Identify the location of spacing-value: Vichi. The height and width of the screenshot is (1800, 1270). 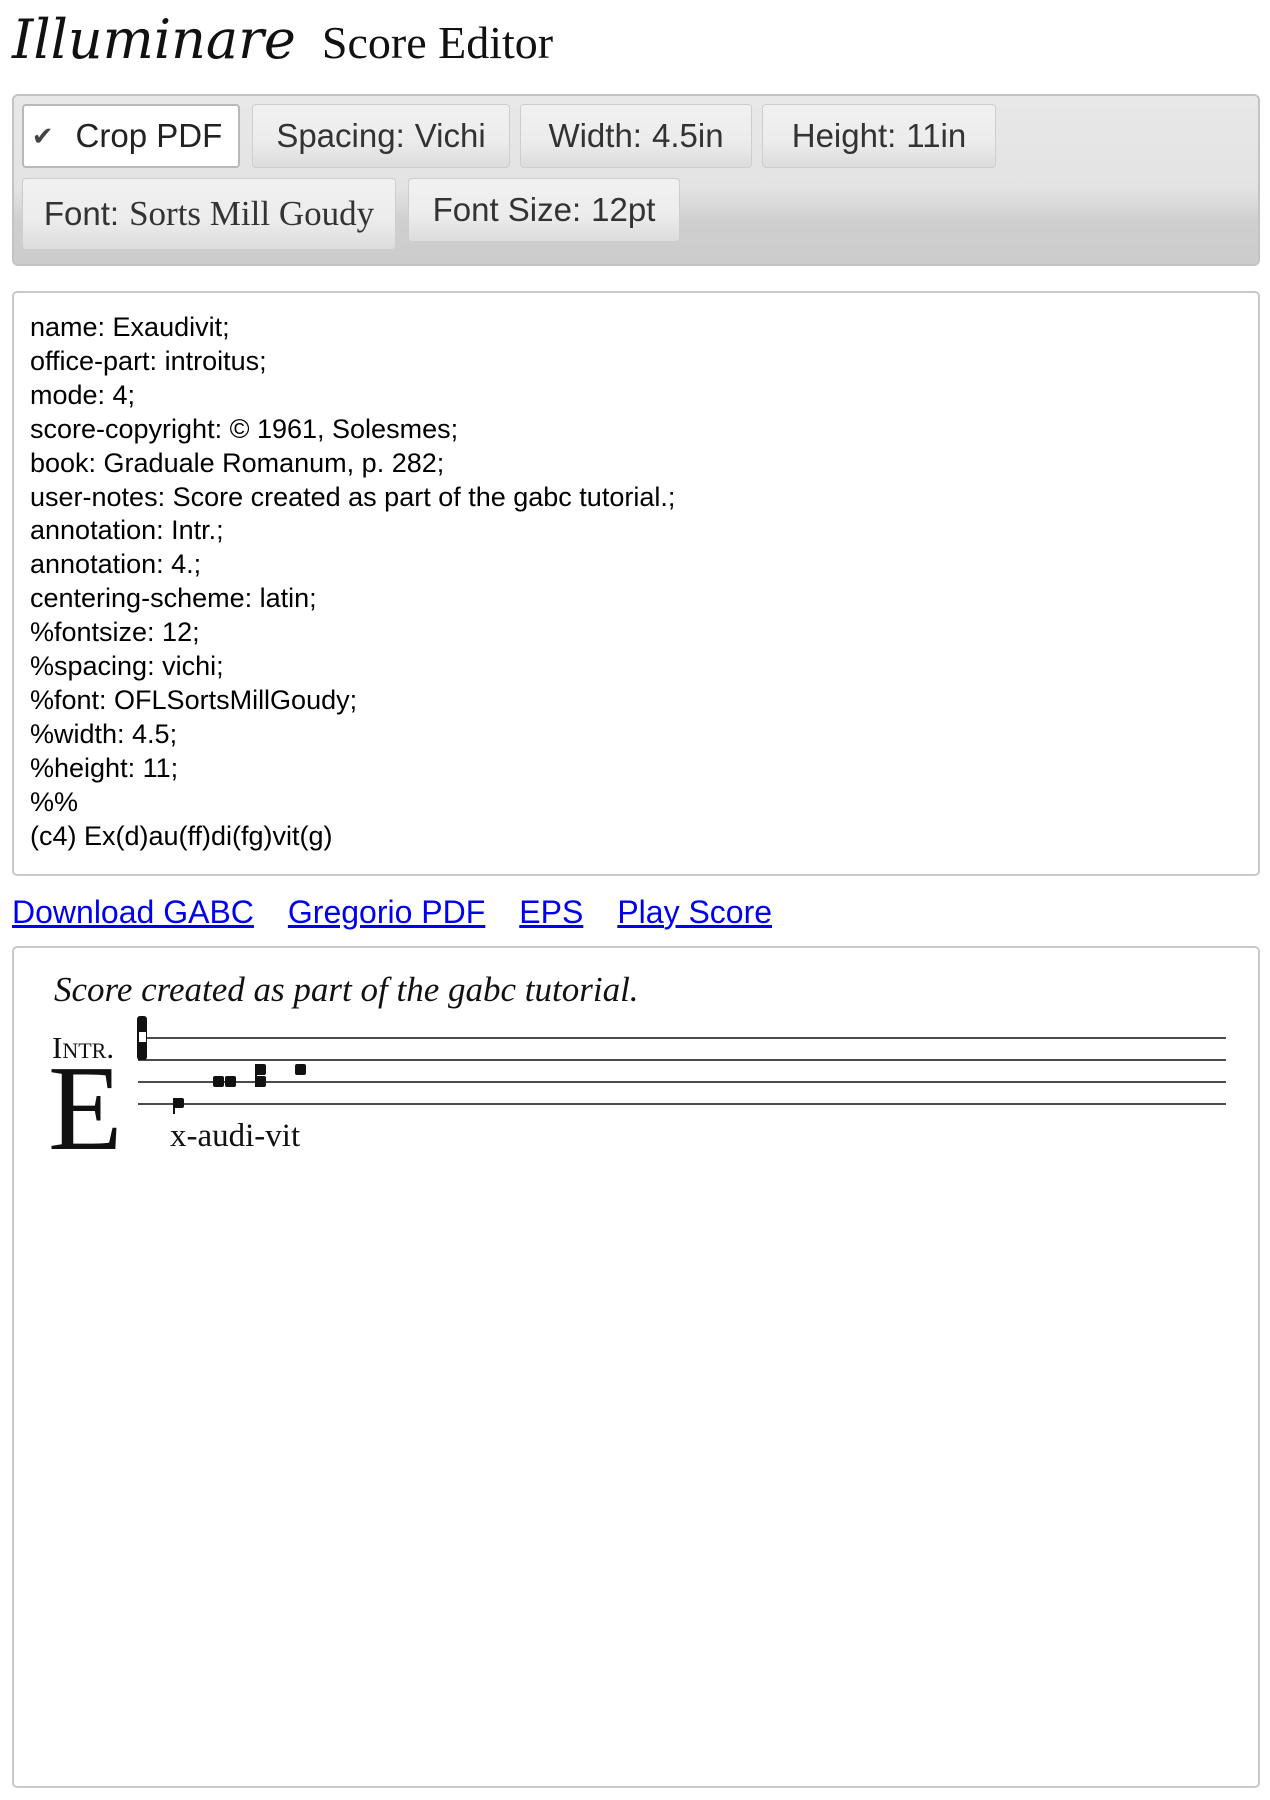
(450, 135).